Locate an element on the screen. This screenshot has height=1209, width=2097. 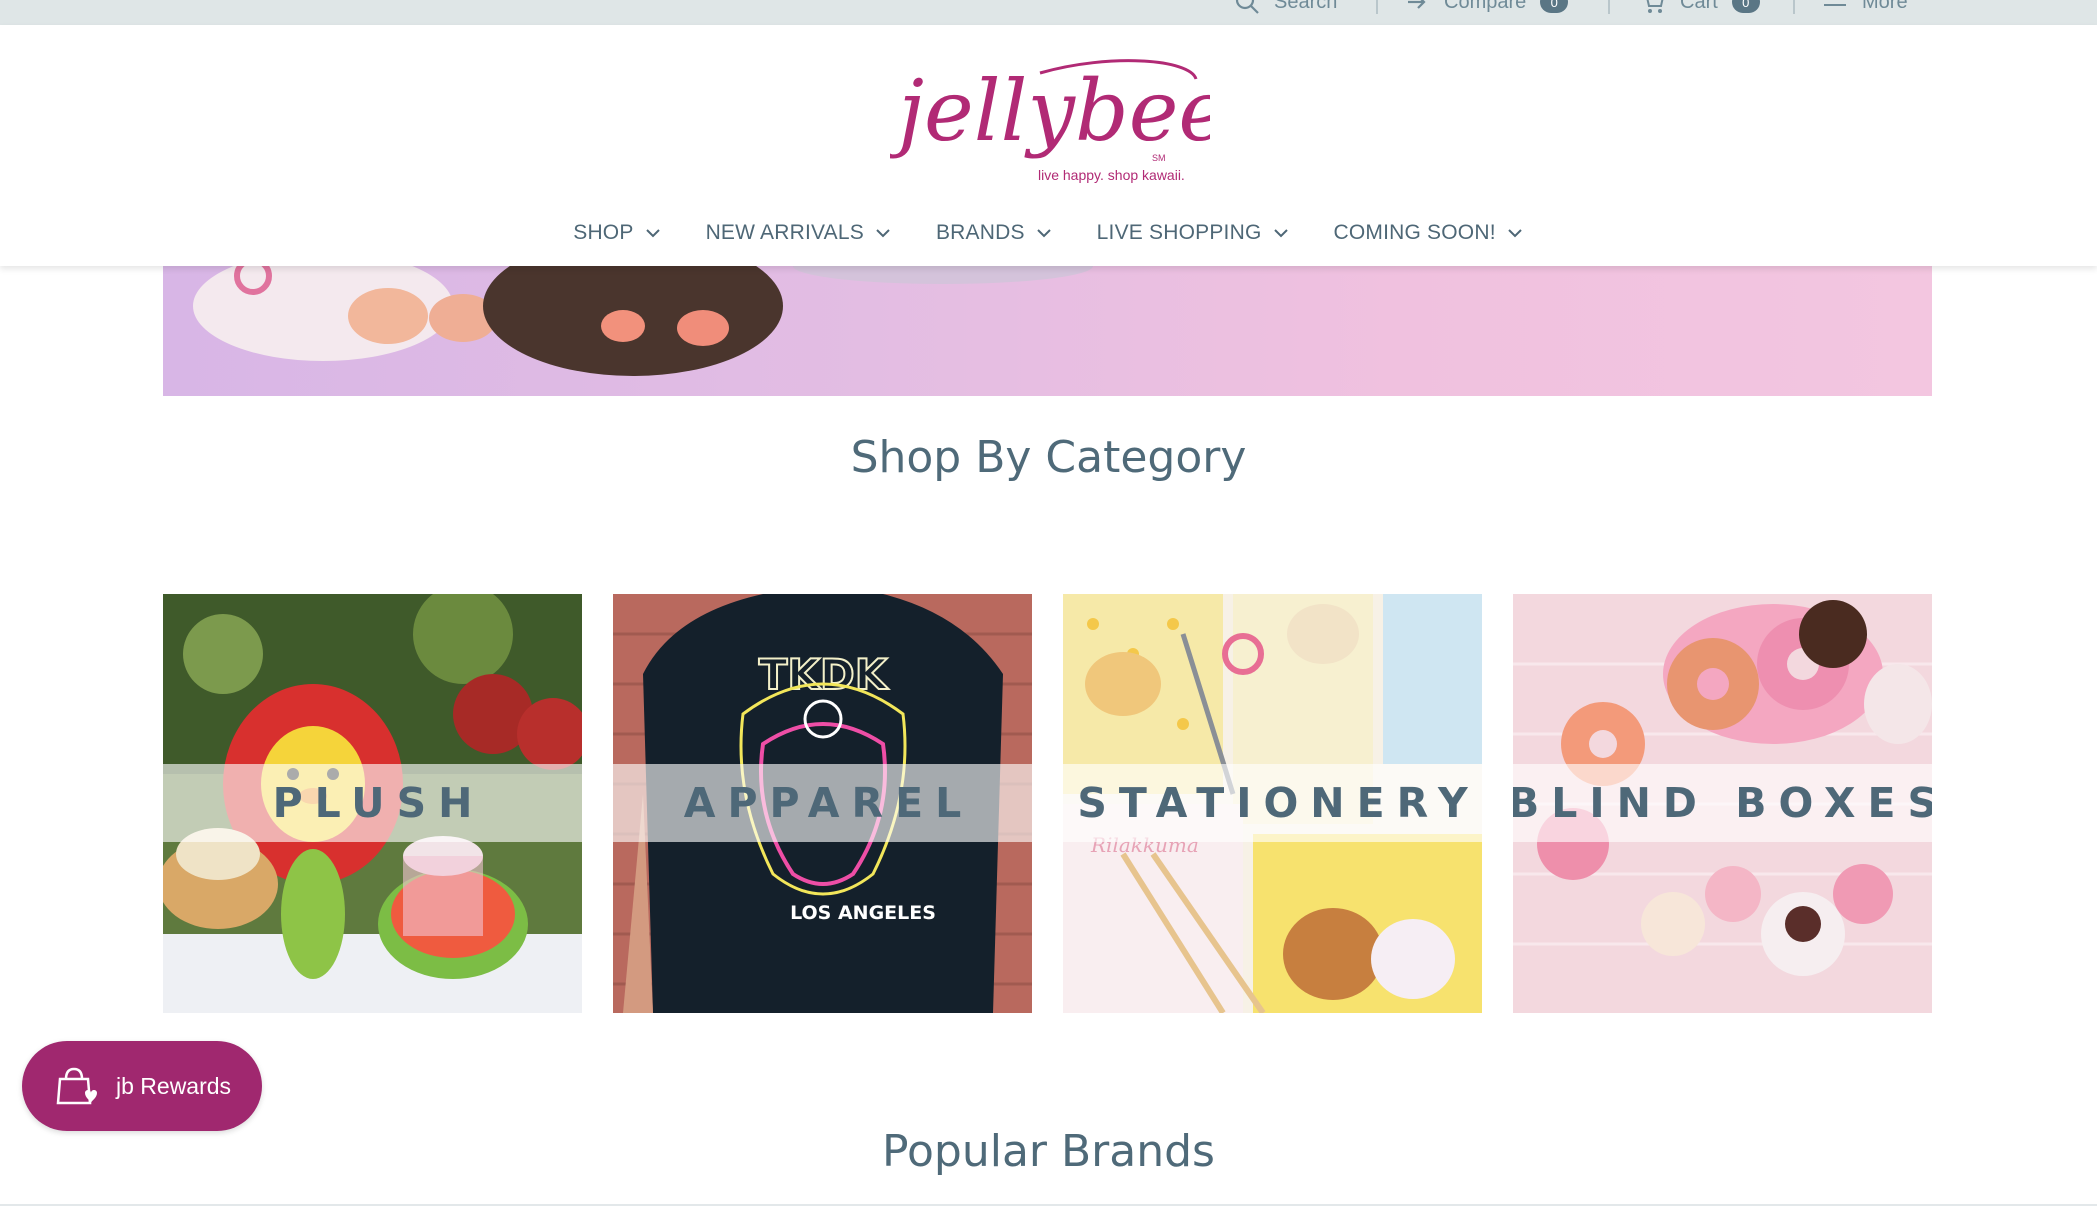
category-tile-plush: PLUSH is located at coordinates (372, 803).